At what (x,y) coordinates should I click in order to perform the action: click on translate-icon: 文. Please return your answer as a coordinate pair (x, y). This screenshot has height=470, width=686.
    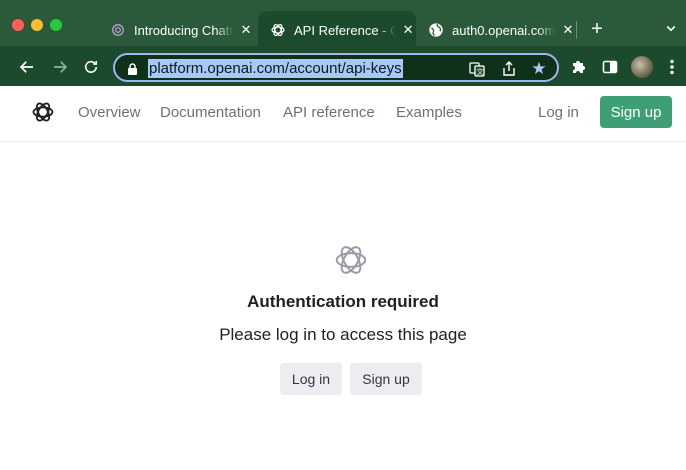
    Looking at the image, I should click on (477, 69).